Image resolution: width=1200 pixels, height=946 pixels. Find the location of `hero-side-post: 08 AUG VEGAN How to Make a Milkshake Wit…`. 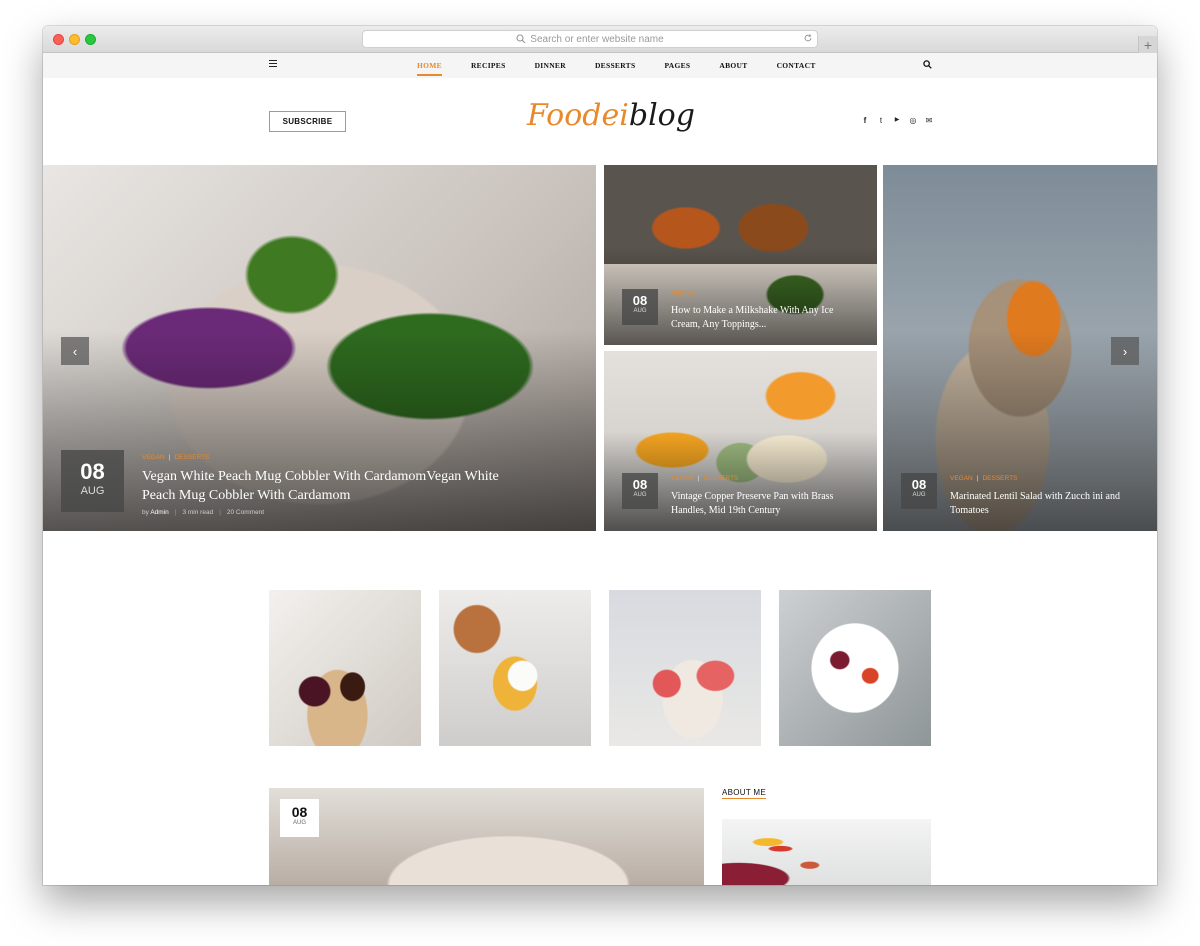

hero-side-post: 08 AUG VEGAN How to Make a Milkshake Wit… is located at coordinates (740, 255).